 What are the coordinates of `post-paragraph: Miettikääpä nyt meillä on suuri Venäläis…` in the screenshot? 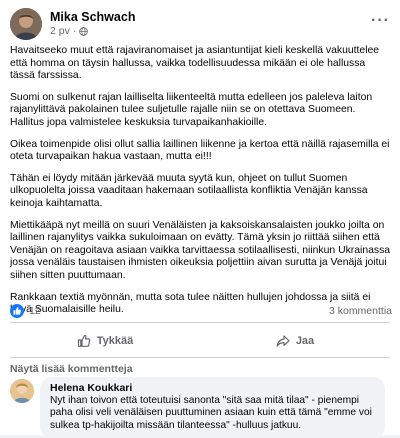 It's located at (200, 250).